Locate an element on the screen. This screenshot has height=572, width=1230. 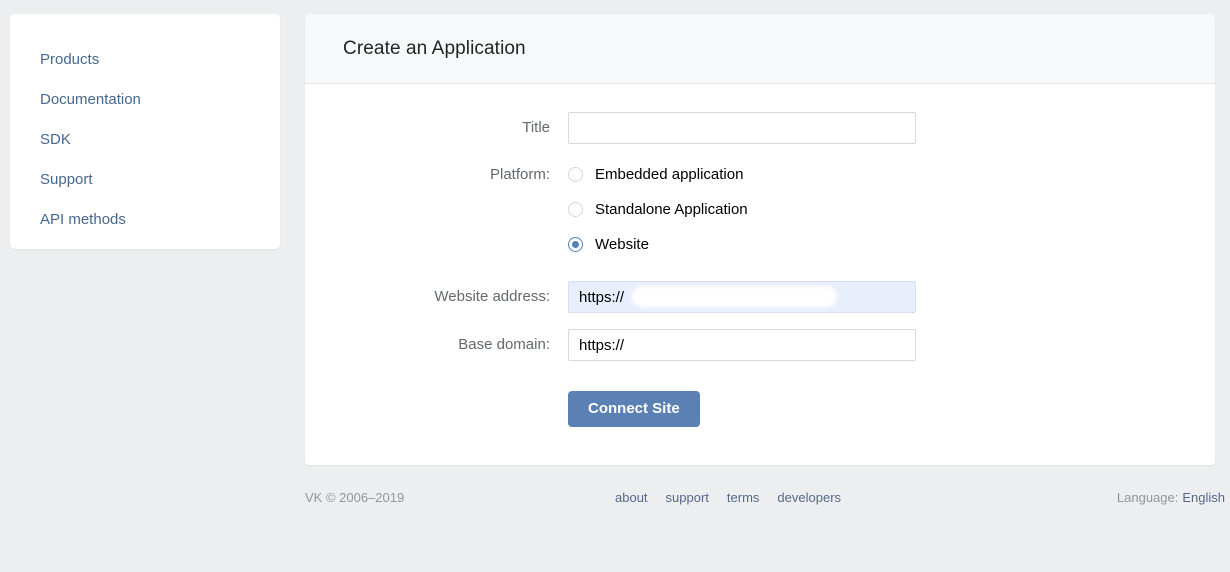
footer-links: about support terms developers is located at coordinates (861, 497).